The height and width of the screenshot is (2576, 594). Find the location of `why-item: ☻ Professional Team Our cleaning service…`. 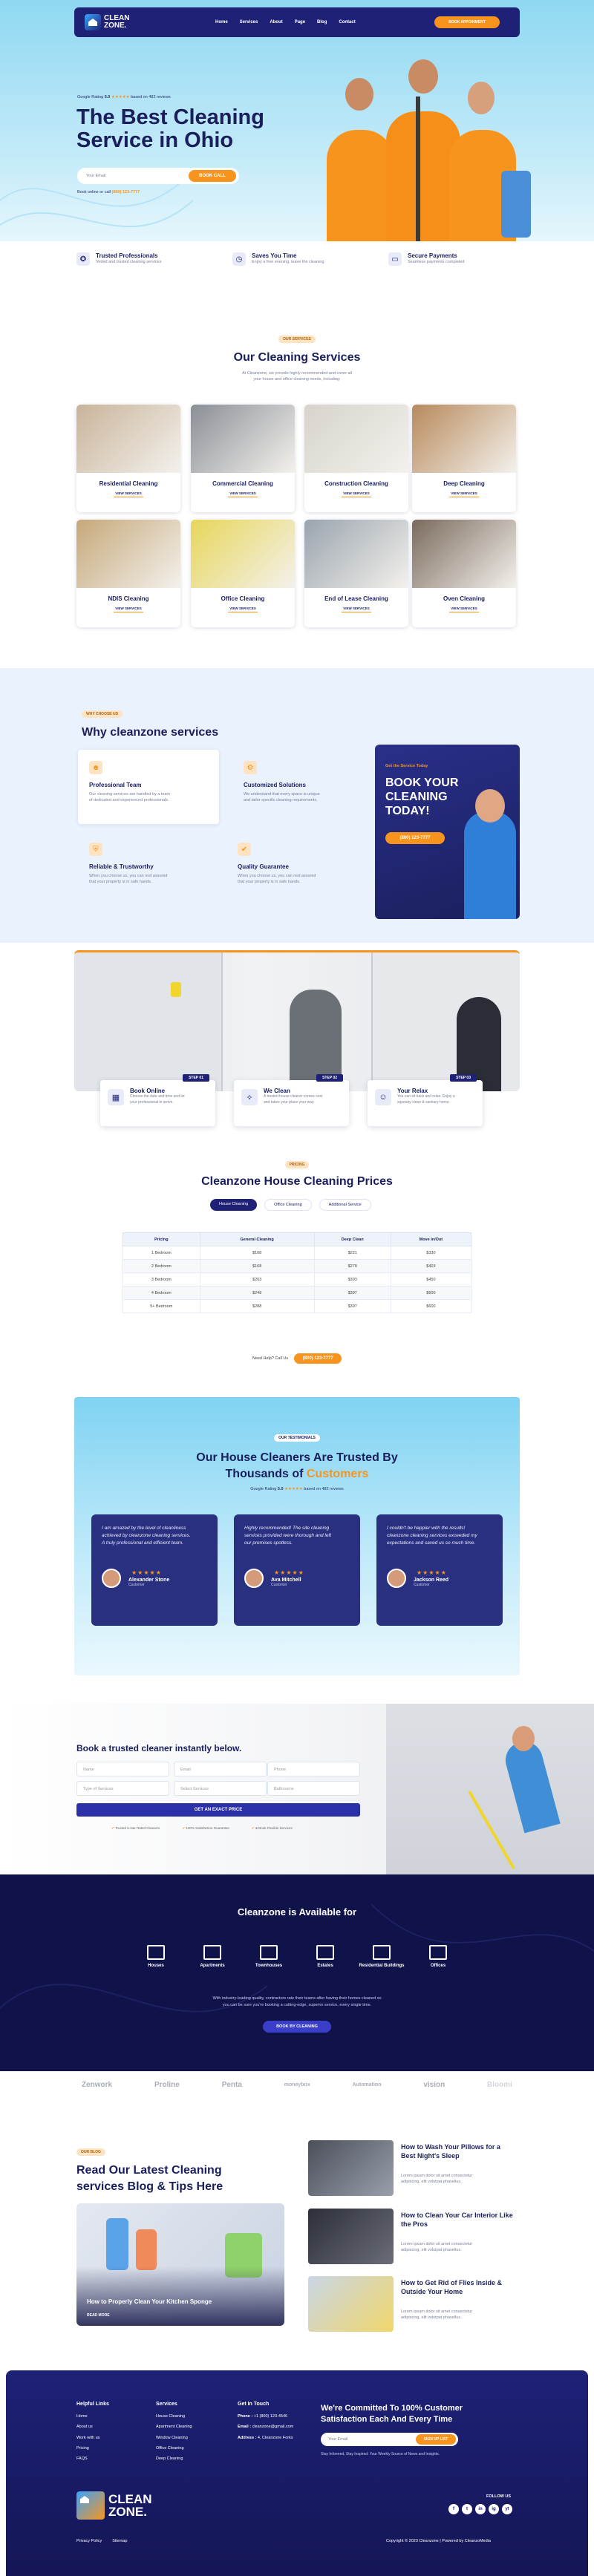

why-item: ☻ Professional Team Our cleaning service… is located at coordinates (156, 798).